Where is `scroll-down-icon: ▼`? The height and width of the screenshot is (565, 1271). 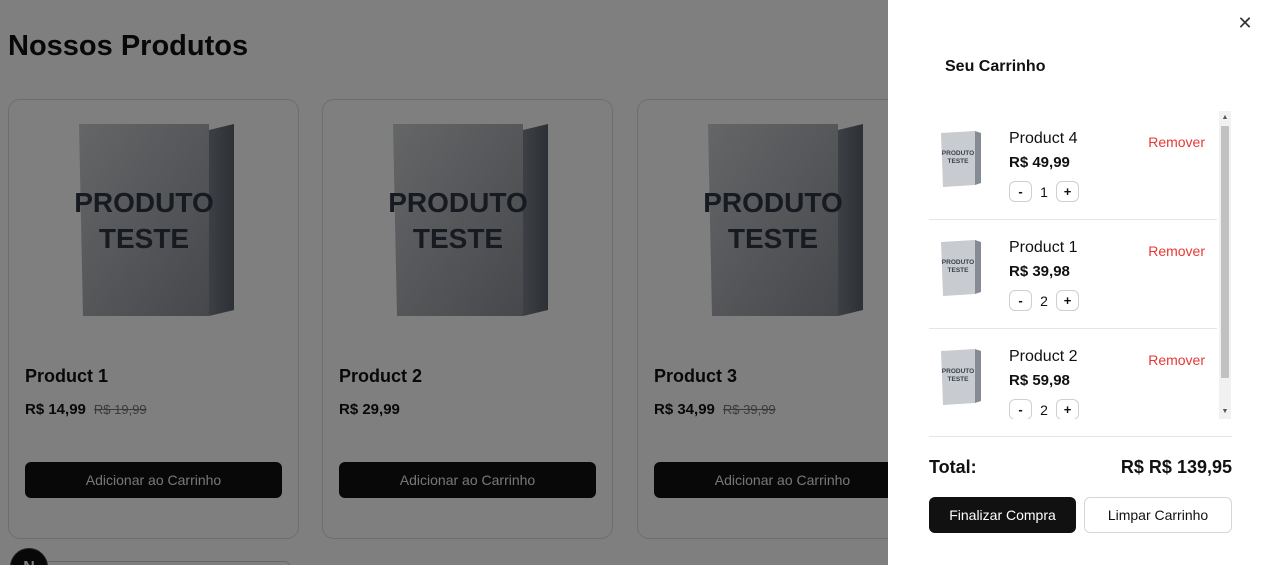 scroll-down-icon: ▼ is located at coordinates (1225, 412).